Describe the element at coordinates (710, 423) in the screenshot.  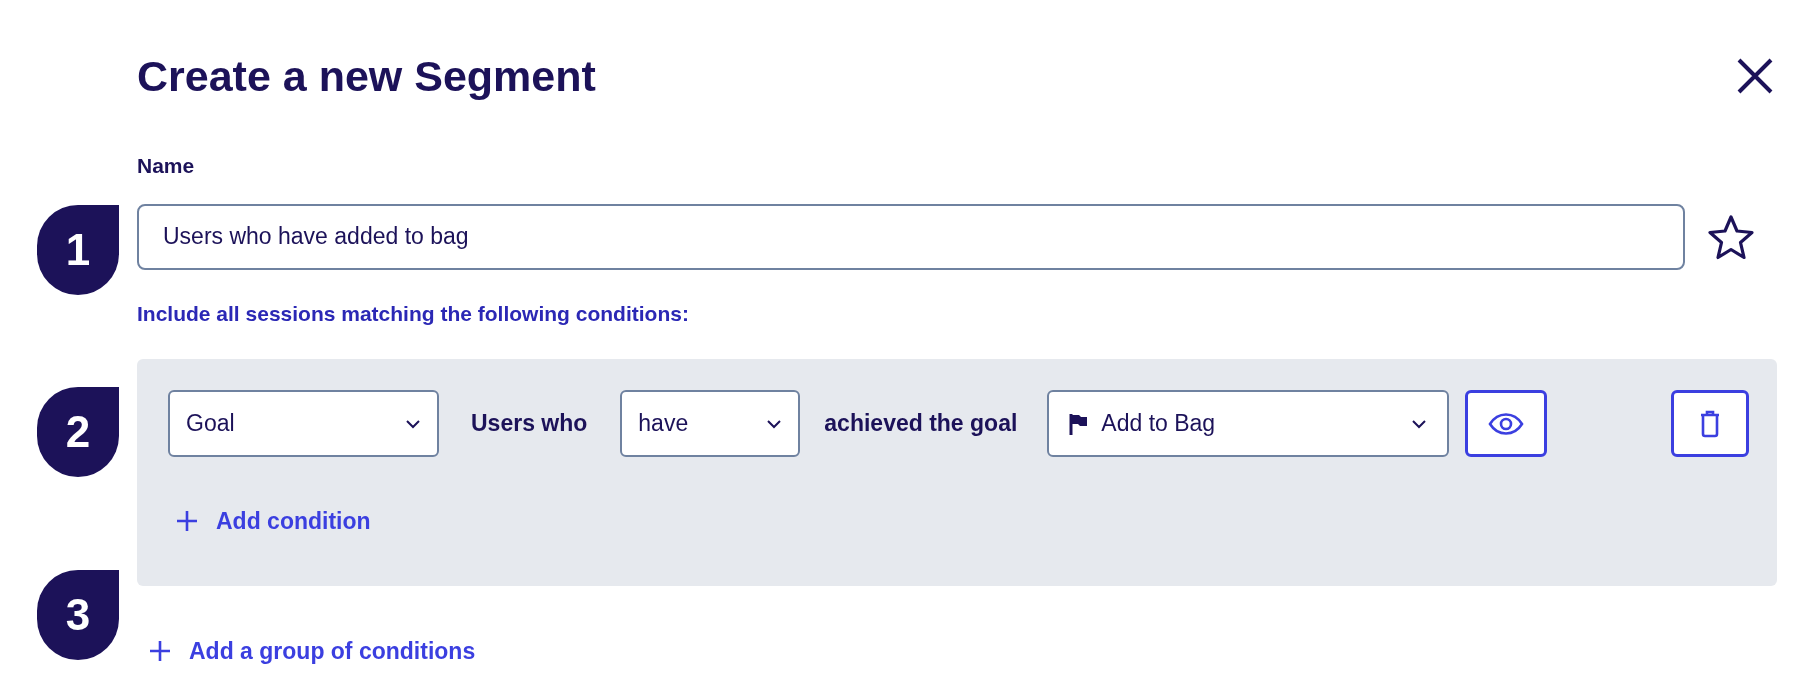
I see `operator-dropdown: have` at that location.